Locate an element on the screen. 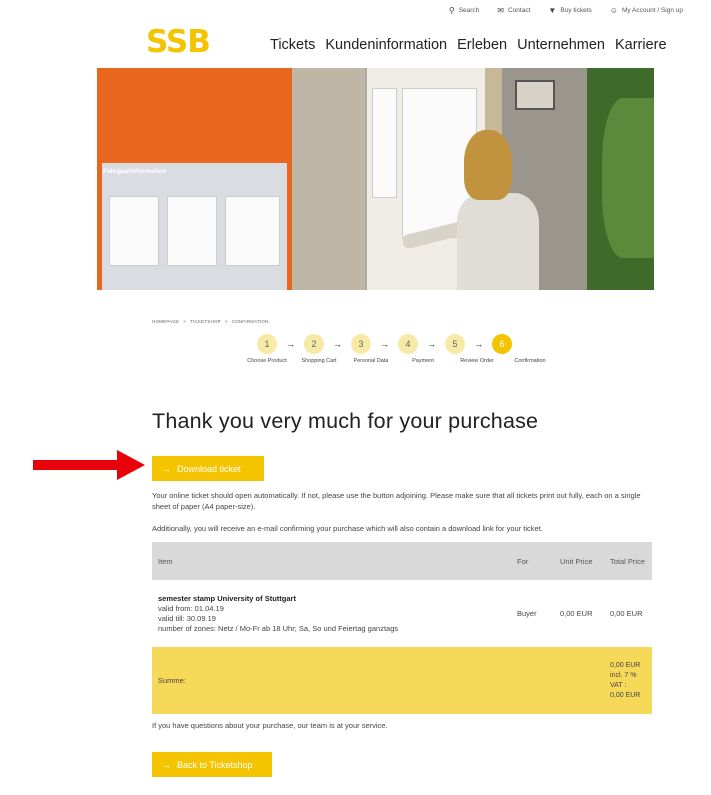  table-header-row: Item For Unit Price Total Price is located at coordinates (402, 561).